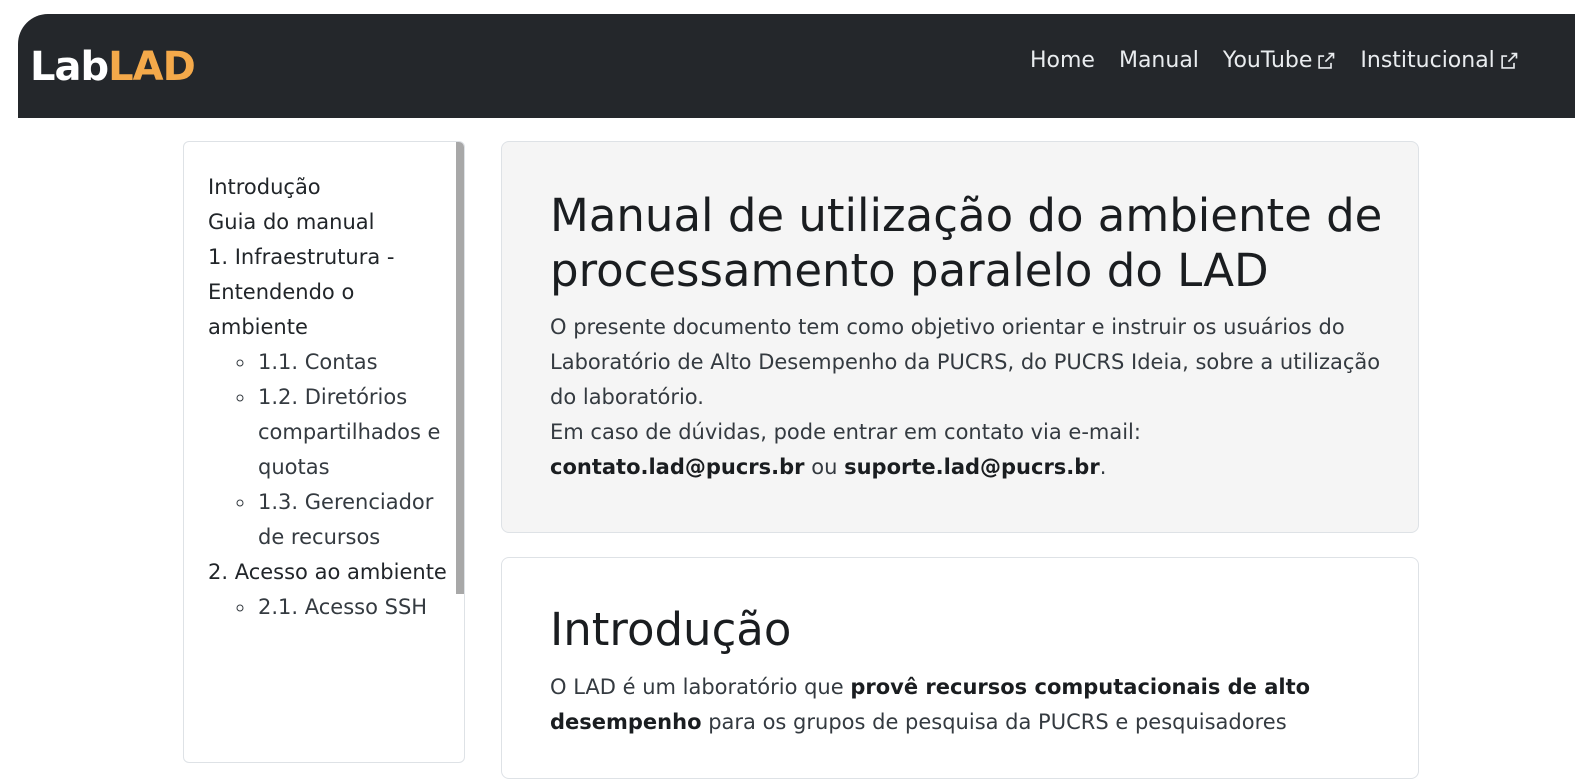 This screenshot has width=1575, height=779. What do you see at coordinates (1103, 467) in the screenshot?
I see `period-text: .` at bounding box center [1103, 467].